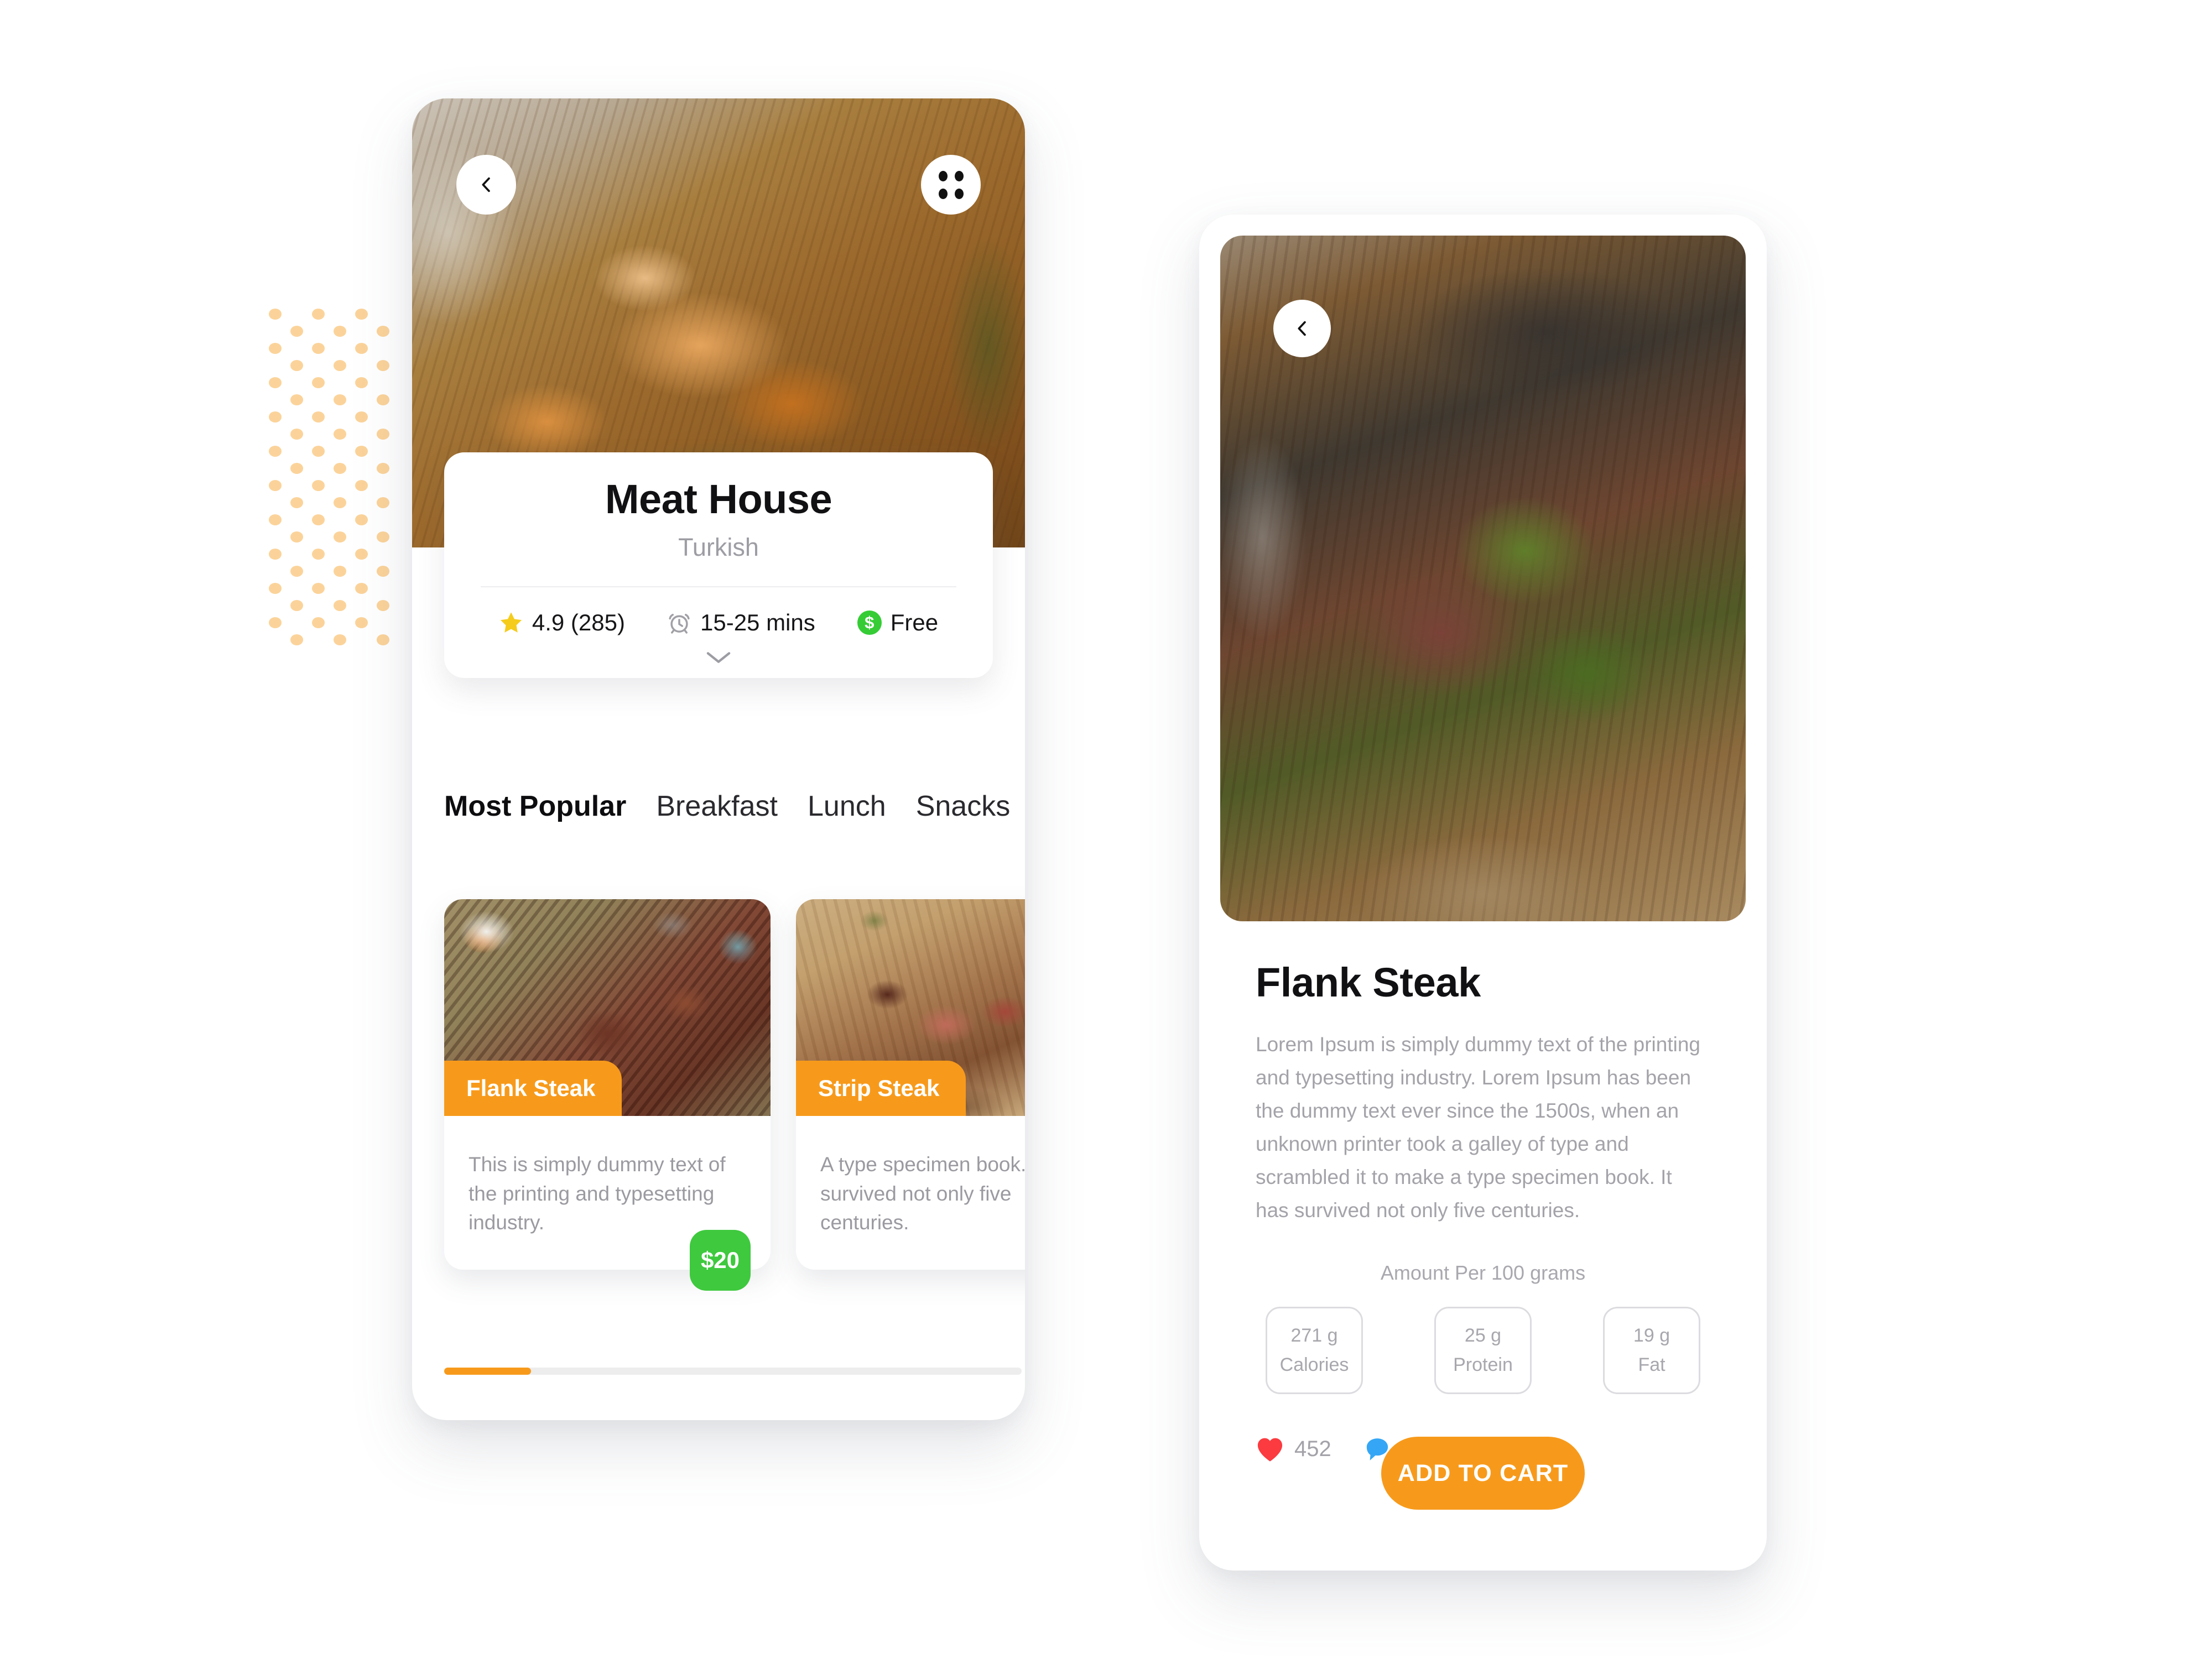 The height and width of the screenshot is (1659, 2212). I want to click on delivery-time-stat: 15-25 mins, so click(741, 623).